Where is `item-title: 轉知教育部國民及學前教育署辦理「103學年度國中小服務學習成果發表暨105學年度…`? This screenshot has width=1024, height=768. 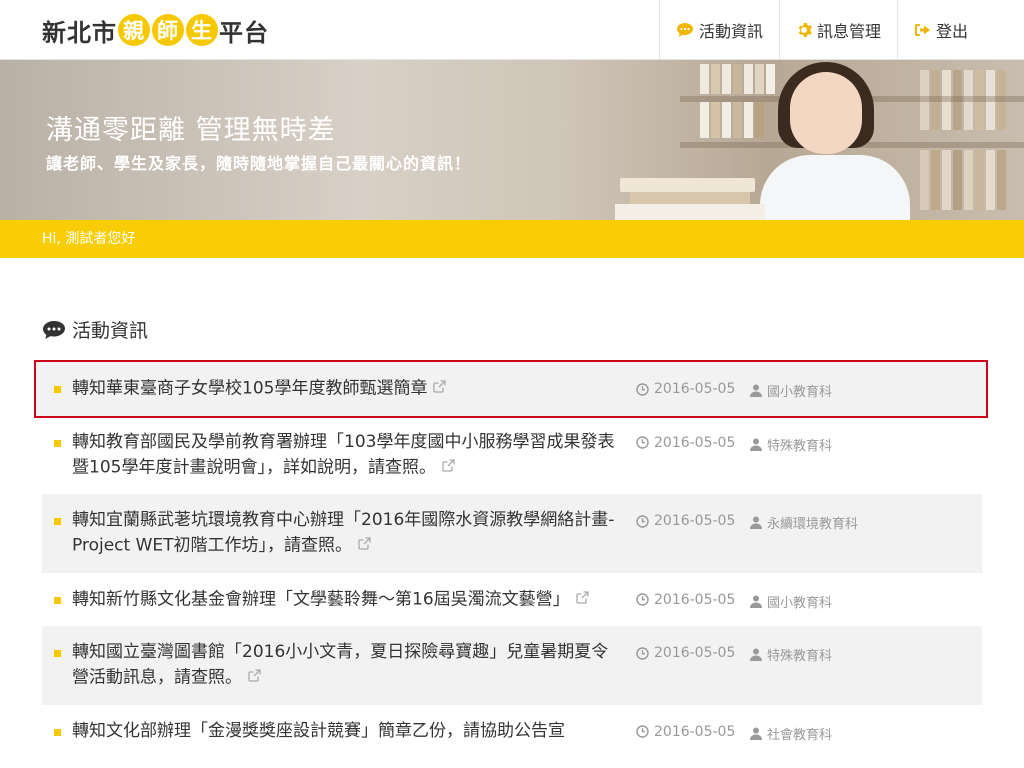 item-title: 轉知教育部國民及學前教育署辦理「103學年度國中小服務學習成果發表暨105學年度… is located at coordinates (343, 454).